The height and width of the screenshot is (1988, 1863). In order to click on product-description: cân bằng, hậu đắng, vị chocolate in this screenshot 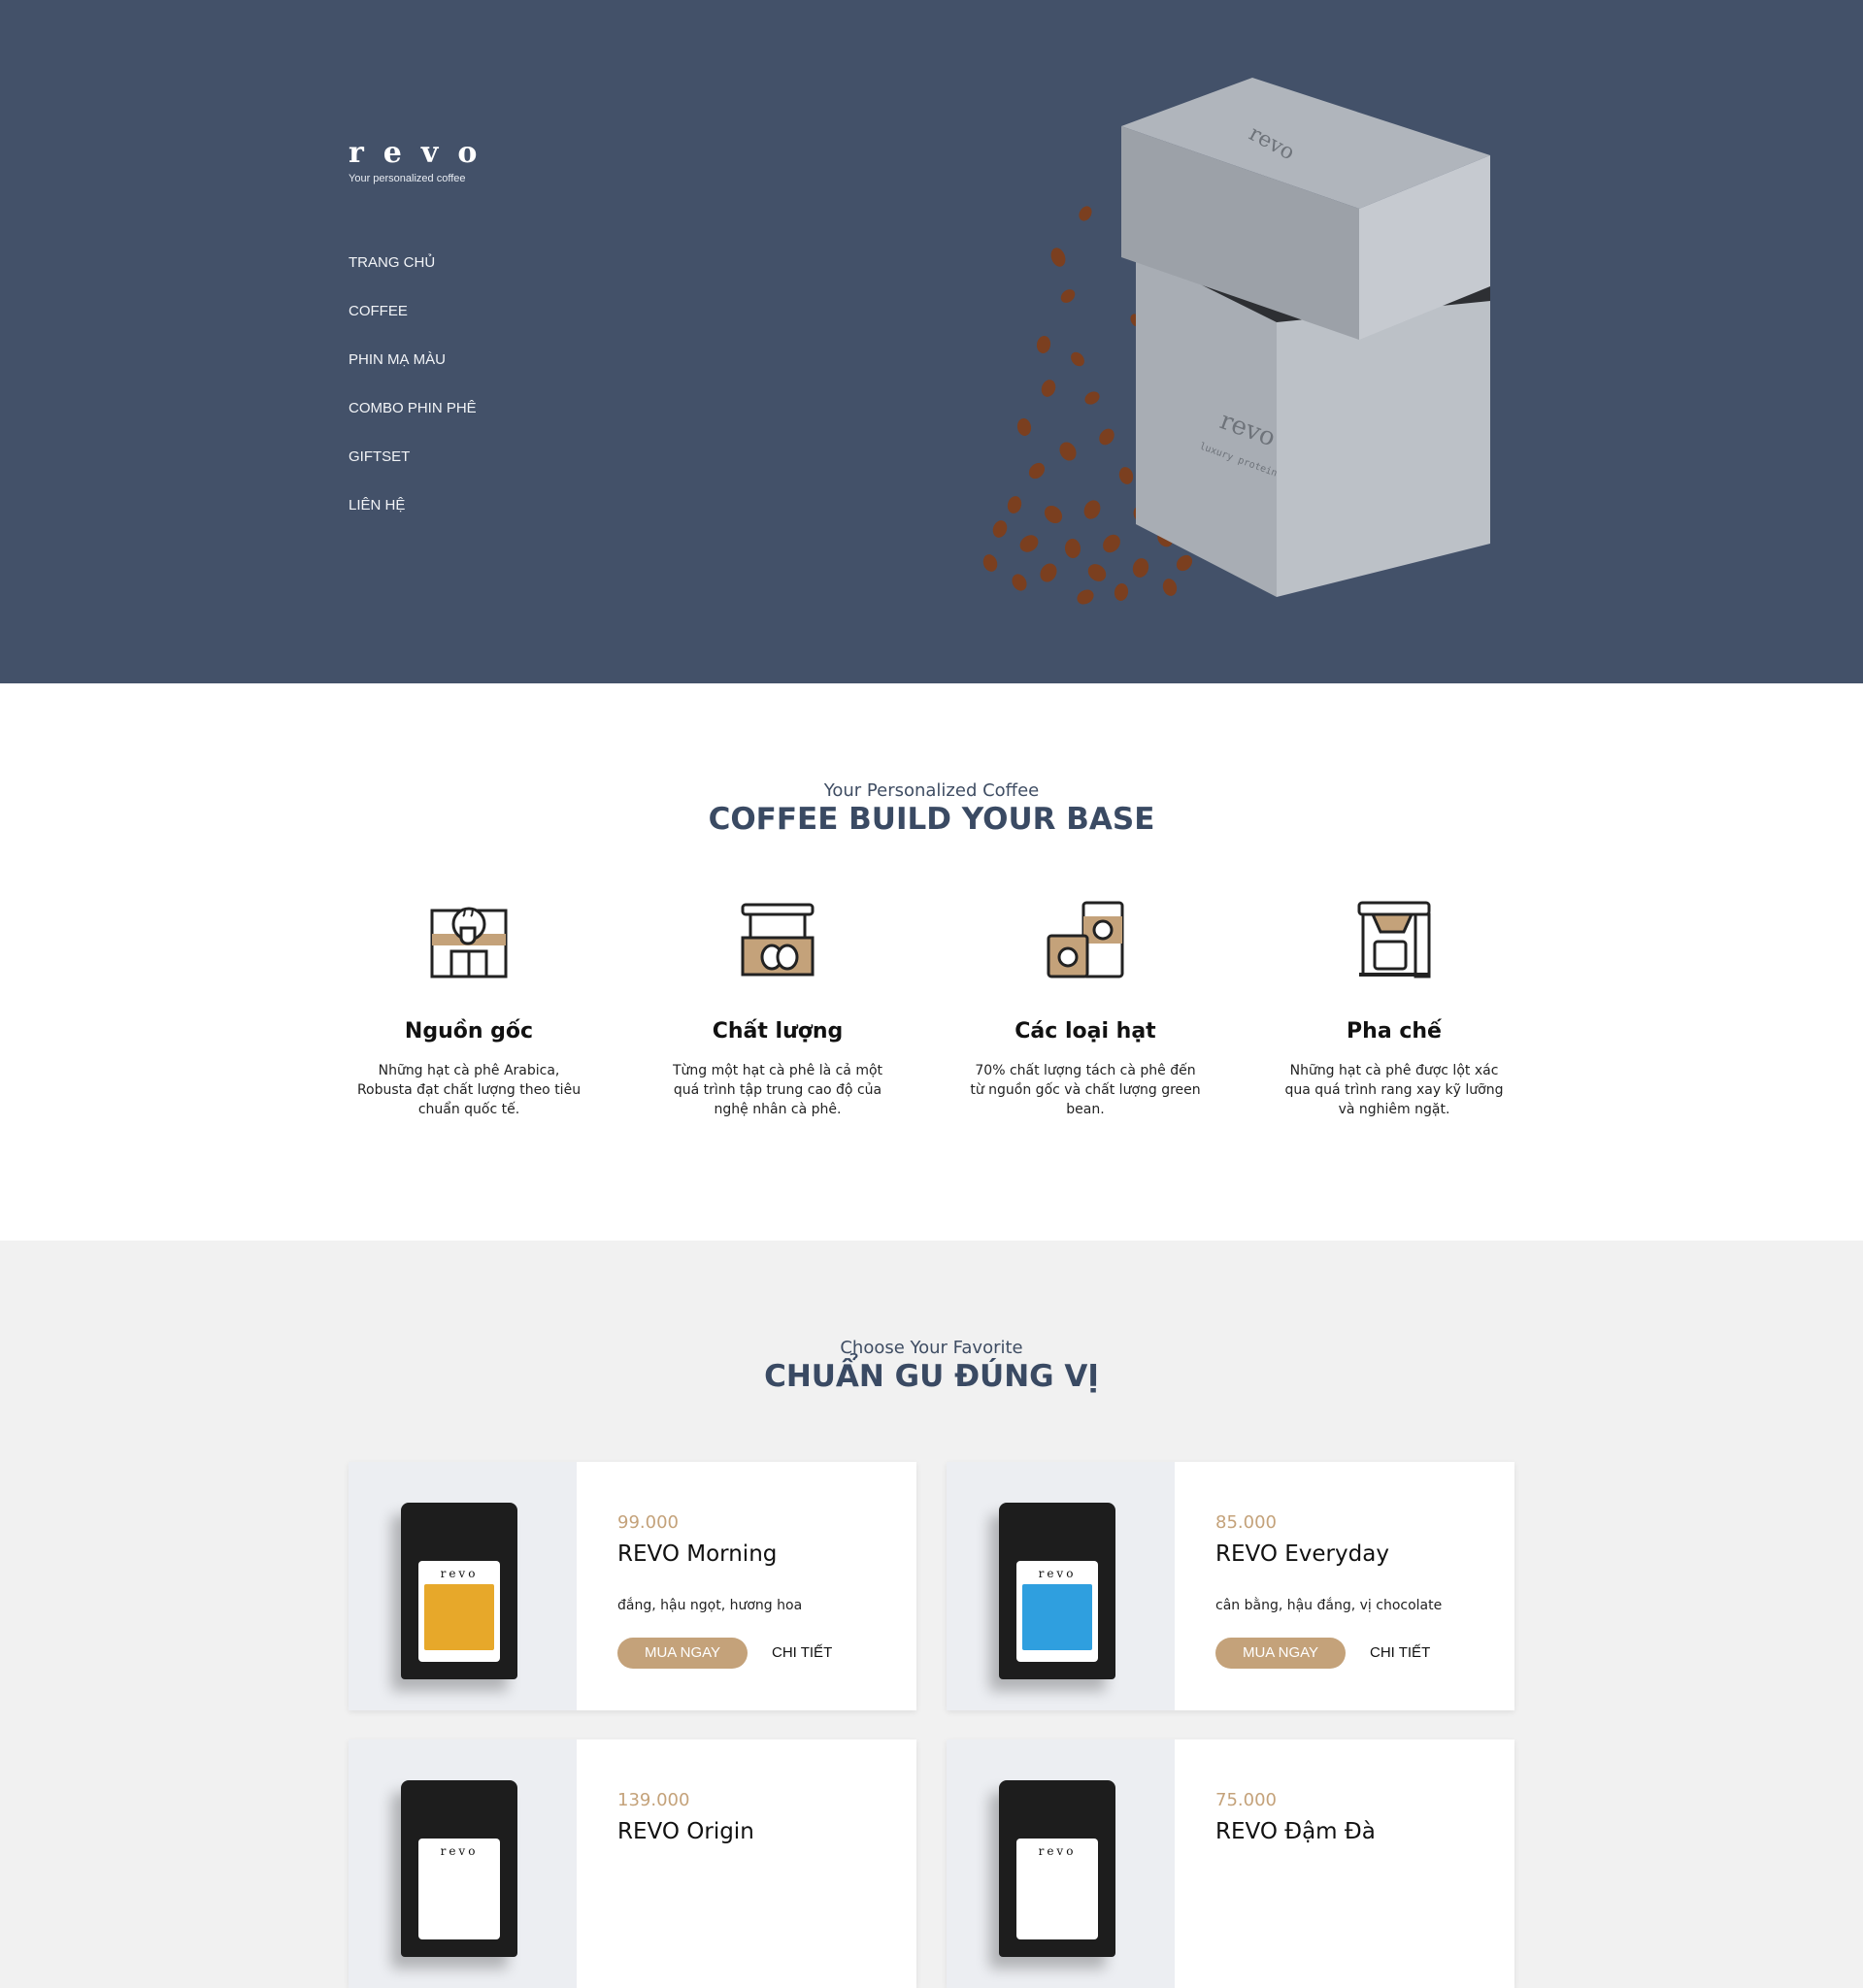, I will do `click(1329, 1606)`.